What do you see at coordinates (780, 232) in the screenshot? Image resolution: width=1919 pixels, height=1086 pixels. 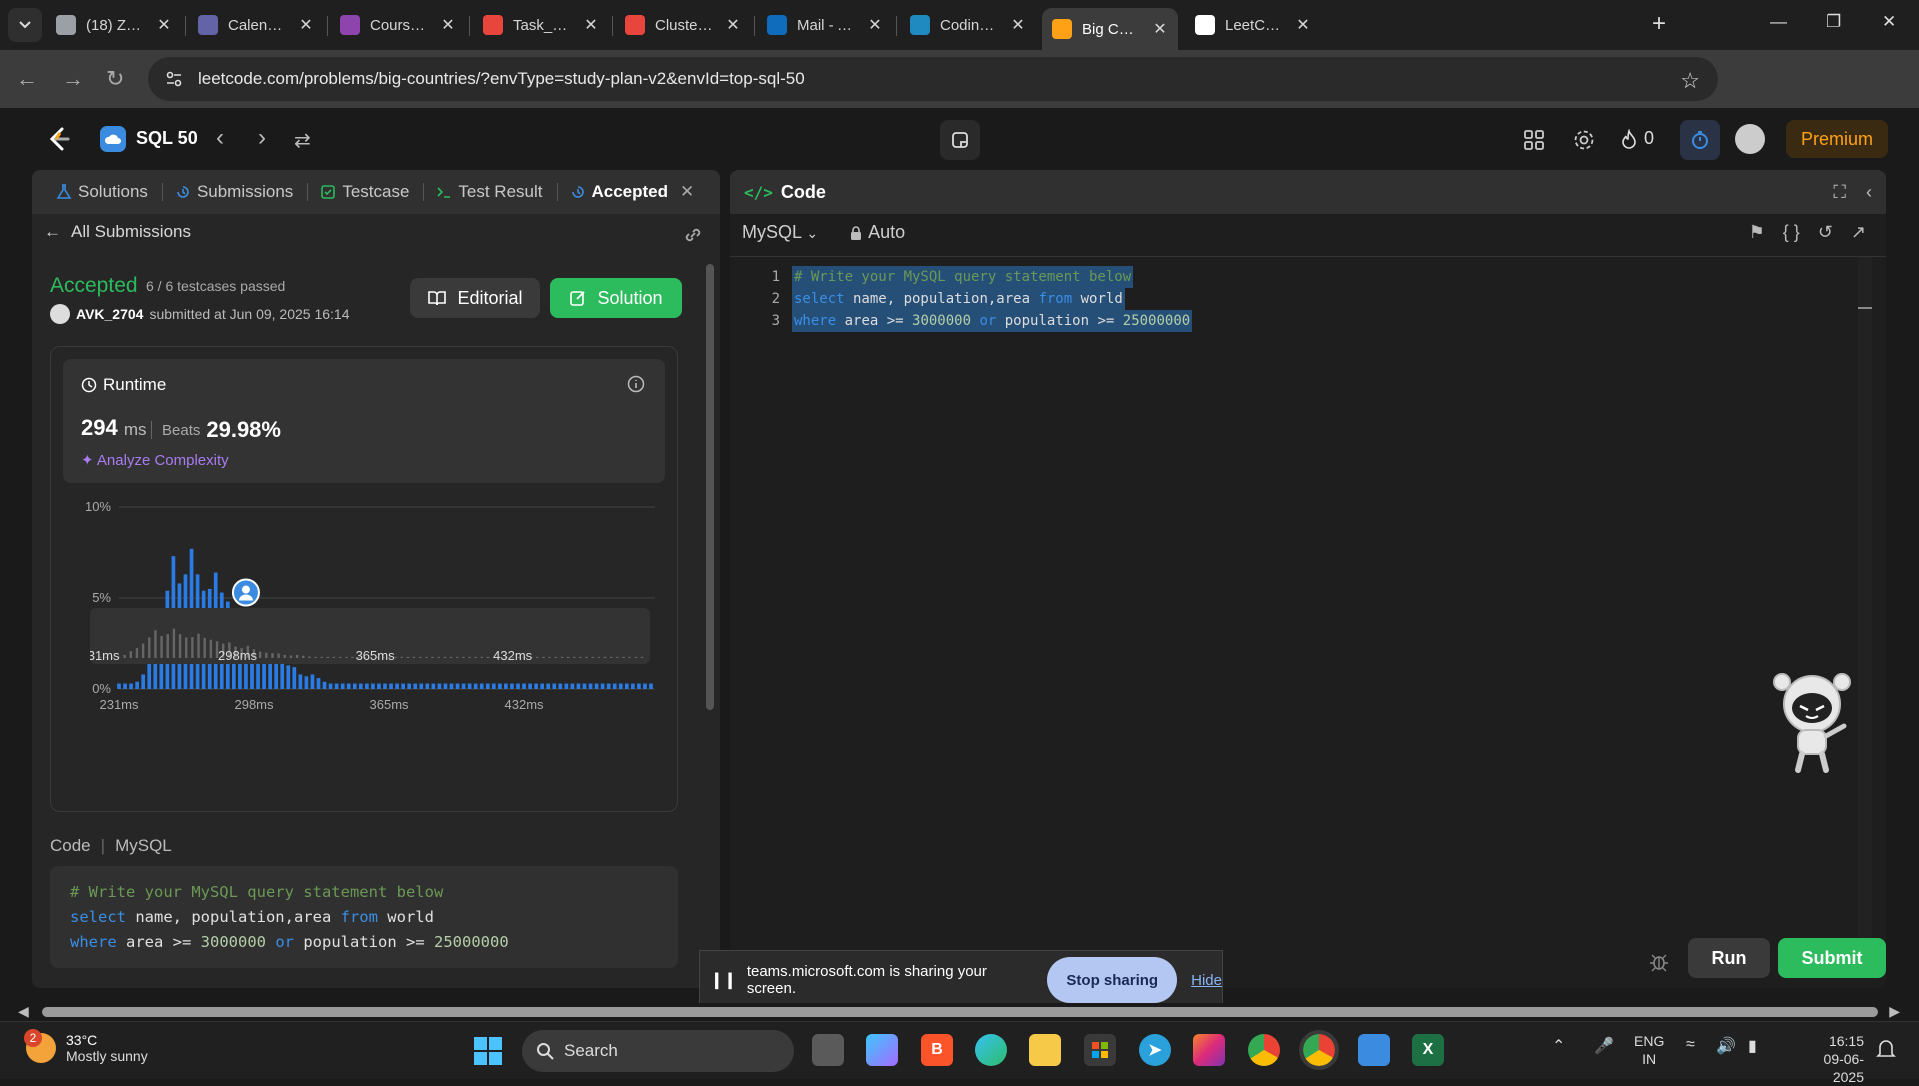 I see `language-select: MySQL ⌄` at bounding box center [780, 232].